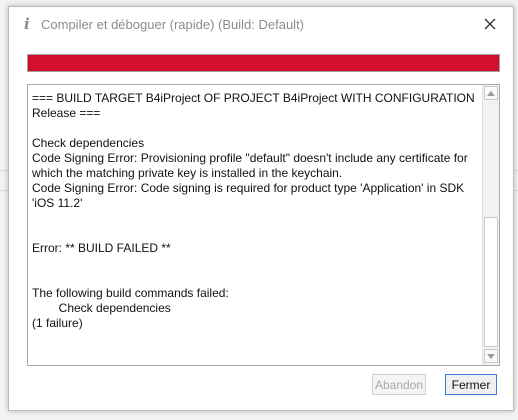 Image resolution: width=518 pixels, height=420 pixels. Describe the element at coordinates (491, 282) in the screenshot. I see `scroll-thumb` at that location.